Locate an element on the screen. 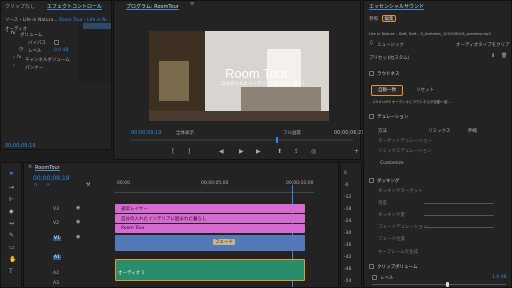 The height and width of the screenshot is (288, 512). ducking-amount-label: ダッキング量 is located at coordinates (391, 215).